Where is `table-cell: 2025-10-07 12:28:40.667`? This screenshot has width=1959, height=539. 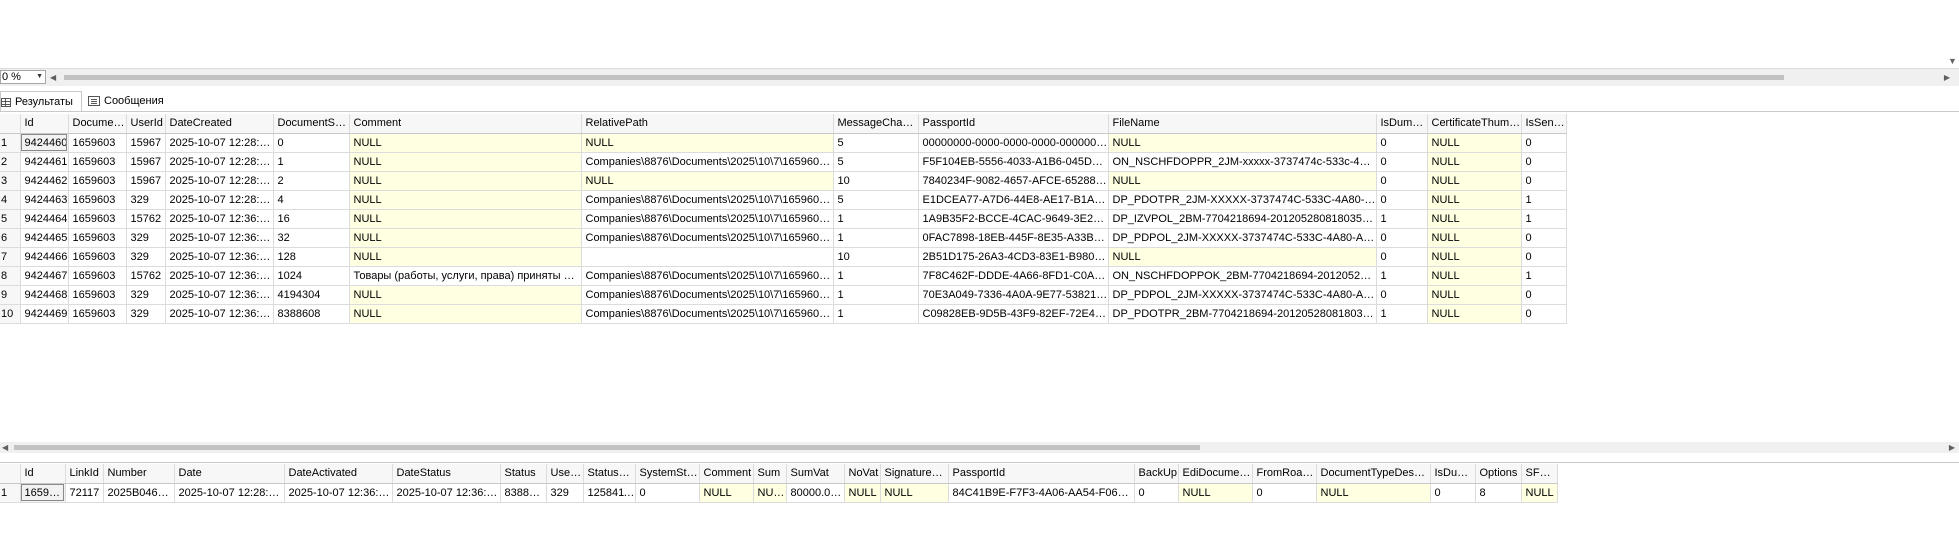 table-cell: 2025-10-07 12:28:40.667 is located at coordinates (219, 143).